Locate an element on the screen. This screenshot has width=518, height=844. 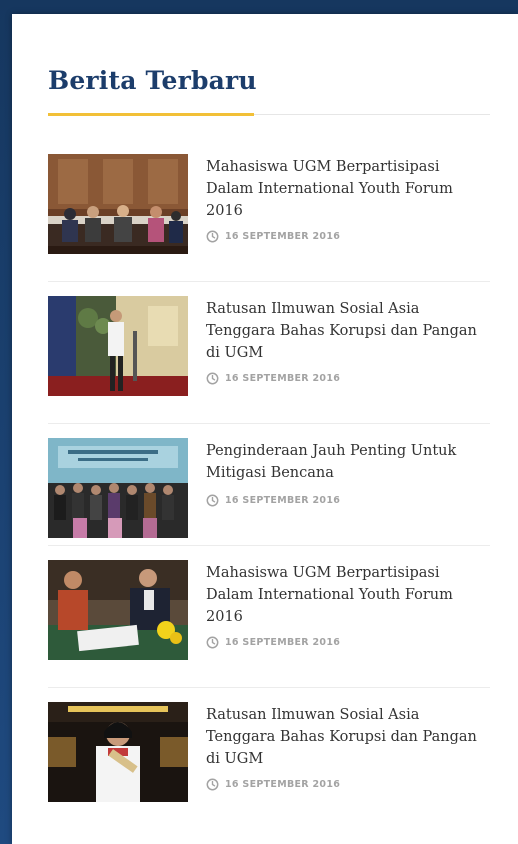
photo-group is located at coordinates (118, 488).